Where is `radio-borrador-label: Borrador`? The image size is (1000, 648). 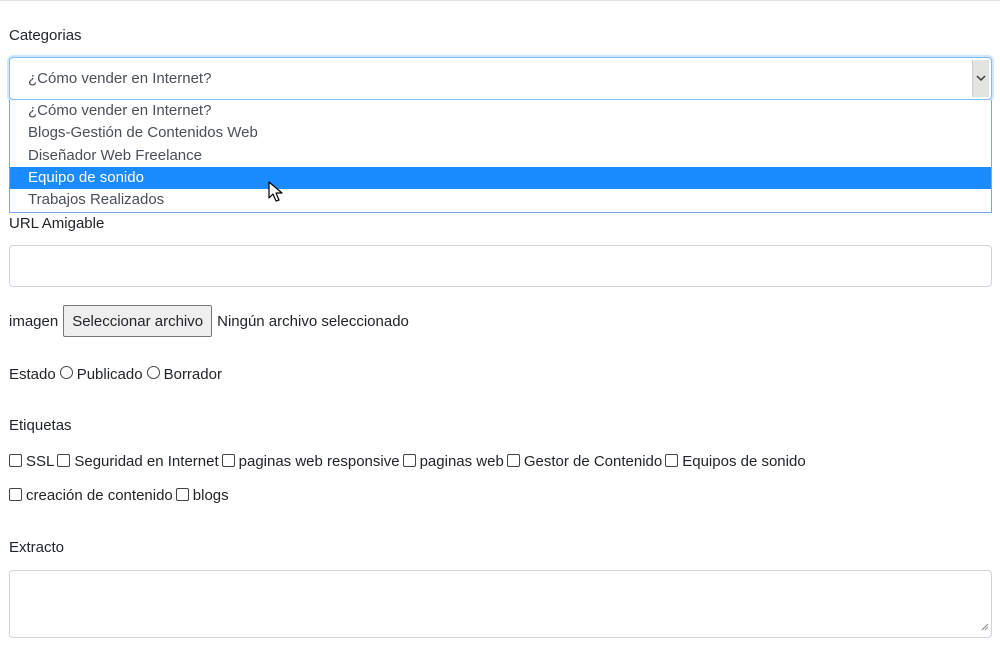 radio-borrador-label: Borrador is located at coordinates (192, 374).